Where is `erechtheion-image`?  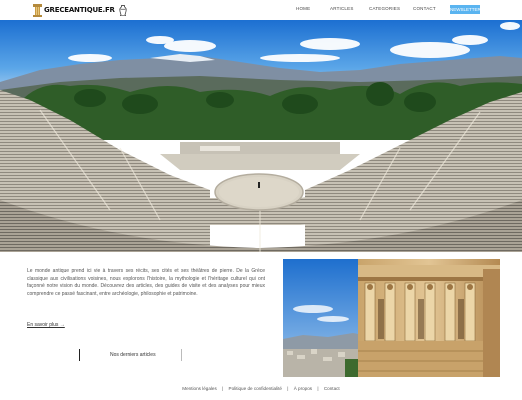
erechtheion-image is located at coordinates (391, 318).